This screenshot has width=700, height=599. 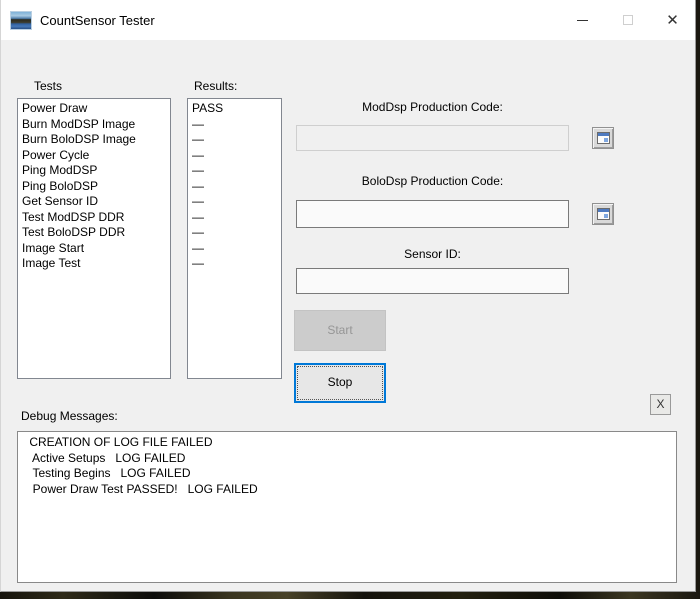 I want to click on moddsp-input, so click(x=432, y=138).